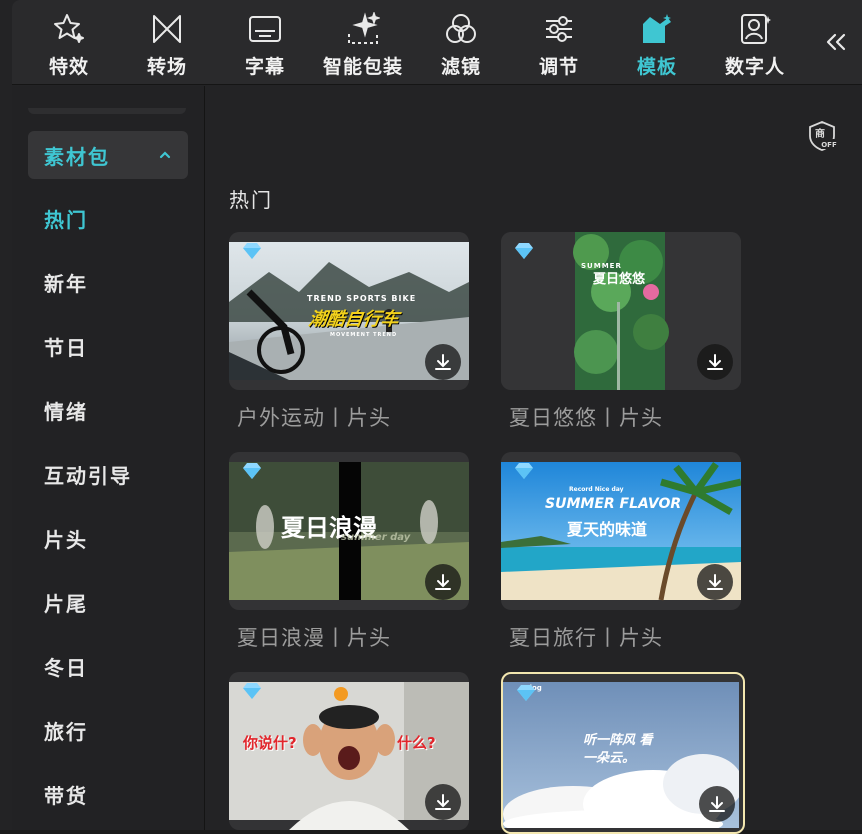  What do you see at coordinates (66, 730) in the screenshot?
I see `sidebar-item-travel: 旅行` at bounding box center [66, 730].